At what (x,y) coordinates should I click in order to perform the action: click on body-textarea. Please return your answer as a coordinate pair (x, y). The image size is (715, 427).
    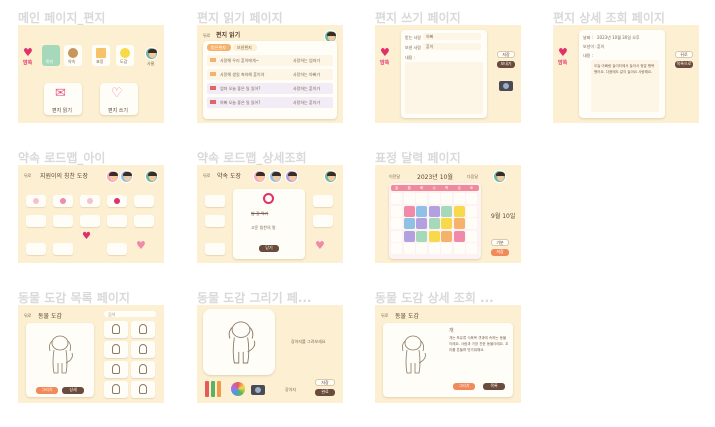
    Looking at the image, I should click on (444, 88).